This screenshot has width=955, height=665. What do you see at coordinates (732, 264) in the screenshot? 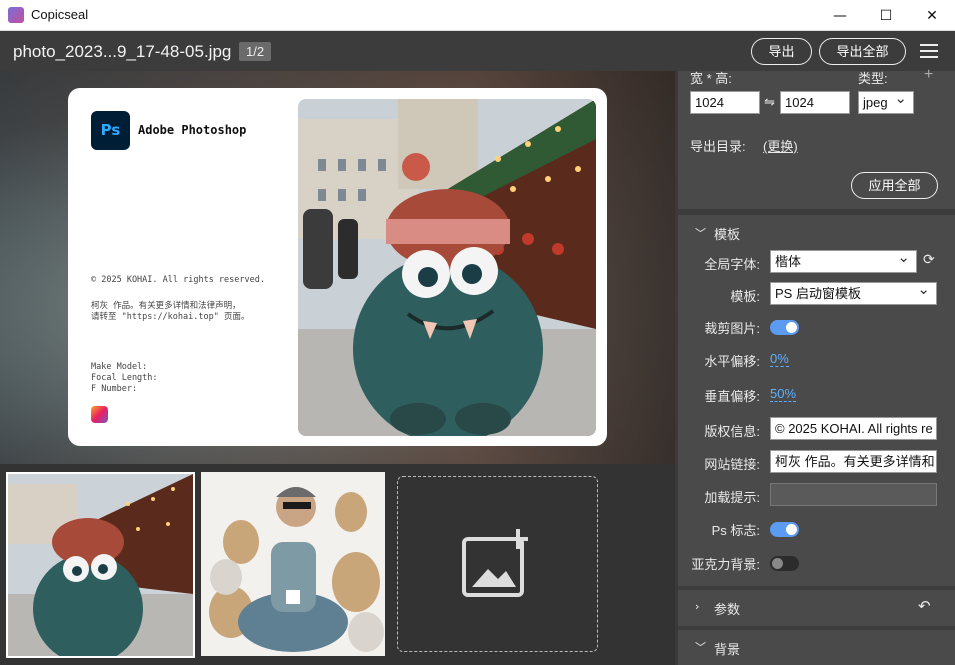
I see `font-label: 全局字体:` at bounding box center [732, 264].